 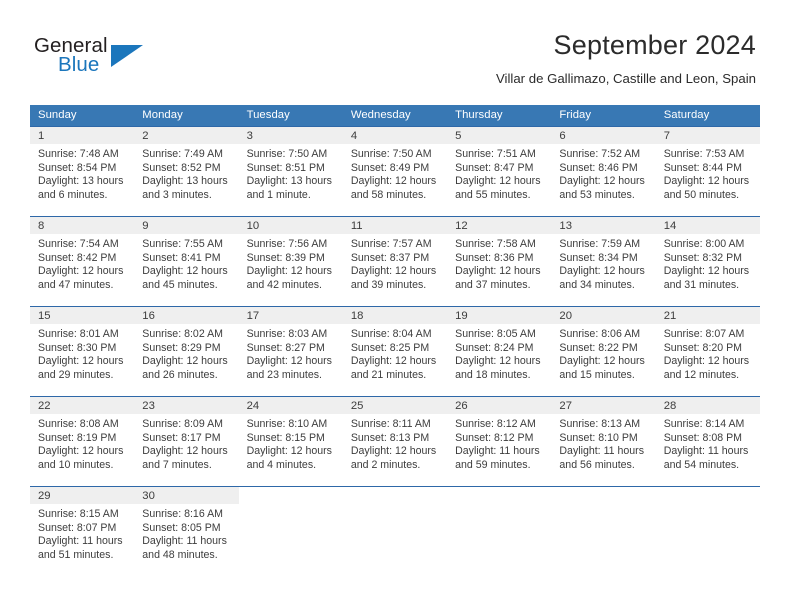 What do you see at coordinates (391, 334) in the screenshot?
I see `sunrise-text: Sunrise: 8:04 AM` at bounding box center [391, 334].